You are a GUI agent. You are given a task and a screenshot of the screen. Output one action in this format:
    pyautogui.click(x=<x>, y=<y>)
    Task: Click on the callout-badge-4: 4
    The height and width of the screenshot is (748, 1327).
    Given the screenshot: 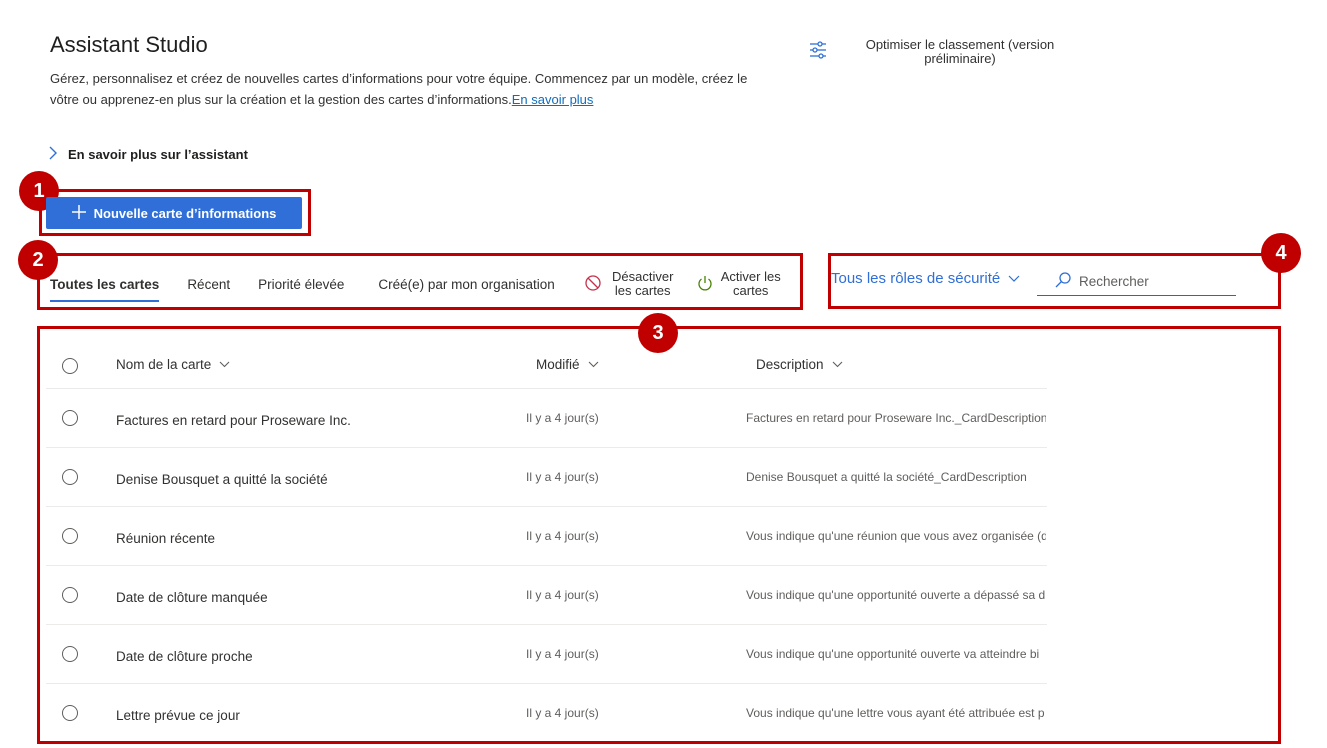 What is the action you would take?
    pyautogui.click(x=1281, y=253)
    